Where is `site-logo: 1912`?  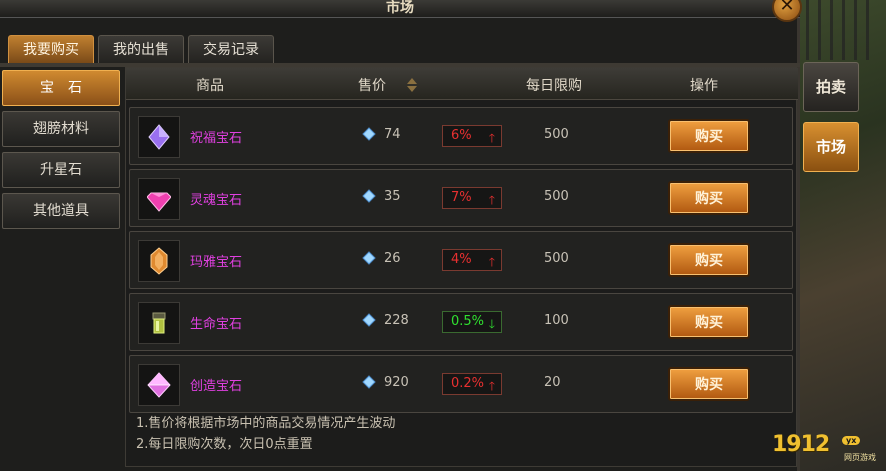 site-logo: 1912 is located at coordinates (801, 444).